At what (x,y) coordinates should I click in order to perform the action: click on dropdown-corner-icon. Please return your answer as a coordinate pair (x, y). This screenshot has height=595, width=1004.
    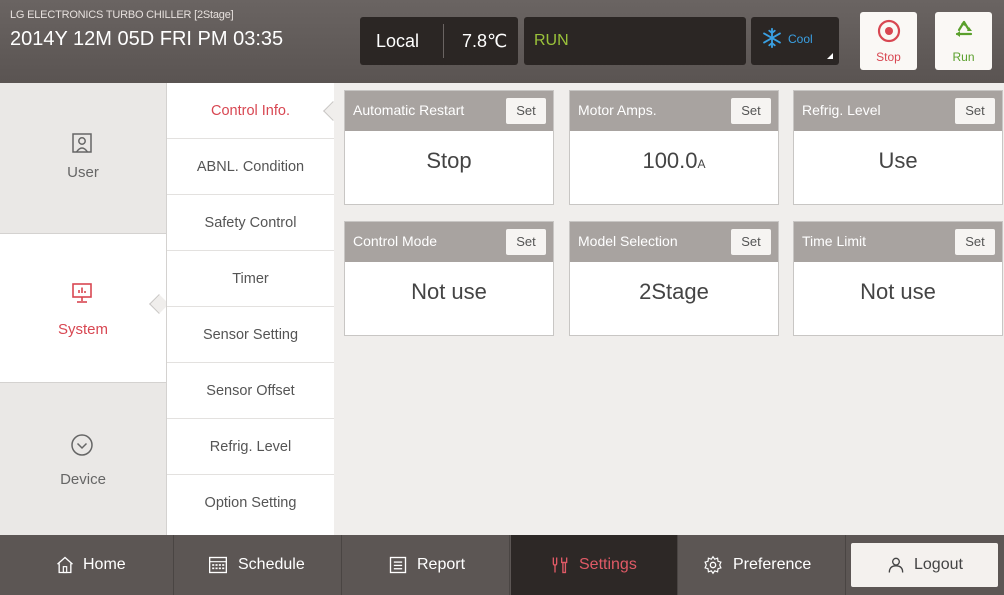
    Looking at the image, I should click on (830, 56).